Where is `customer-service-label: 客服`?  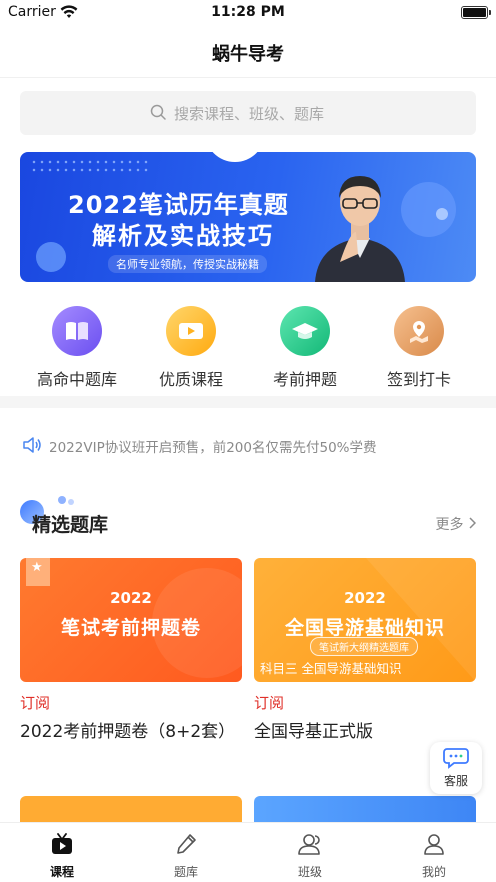
customer-service-label: 客服 is located at coordinates (455, 781).